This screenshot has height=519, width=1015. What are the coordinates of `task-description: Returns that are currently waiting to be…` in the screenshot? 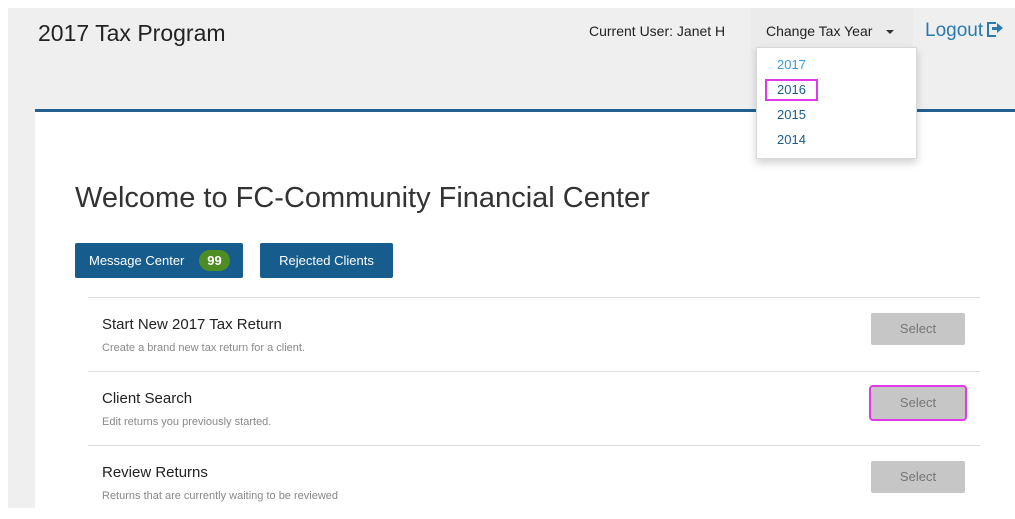 It's located at (220, 496).